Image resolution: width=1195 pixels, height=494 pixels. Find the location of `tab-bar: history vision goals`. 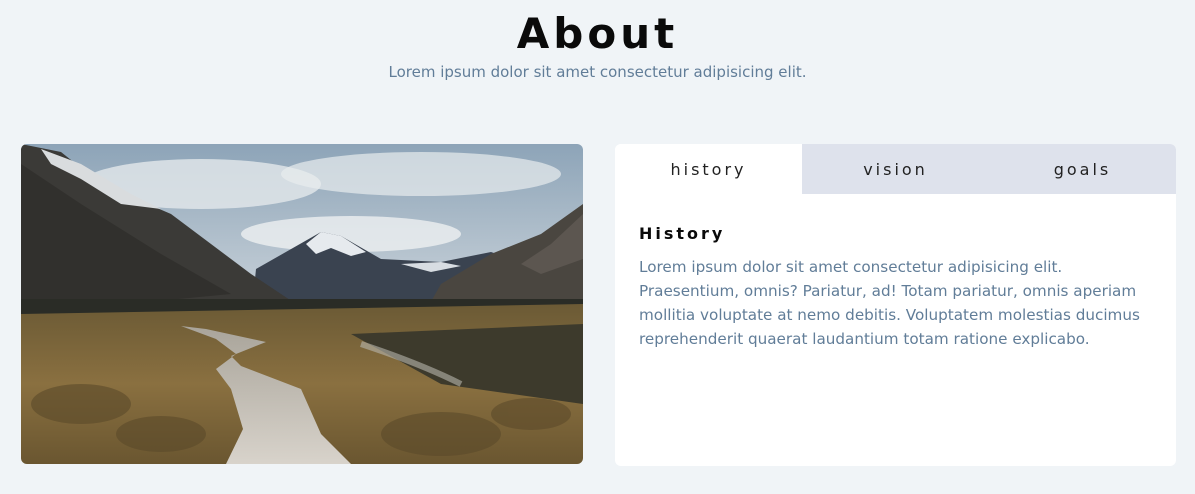

tab-bar: history vision goals is located at coordinates (895, 169).